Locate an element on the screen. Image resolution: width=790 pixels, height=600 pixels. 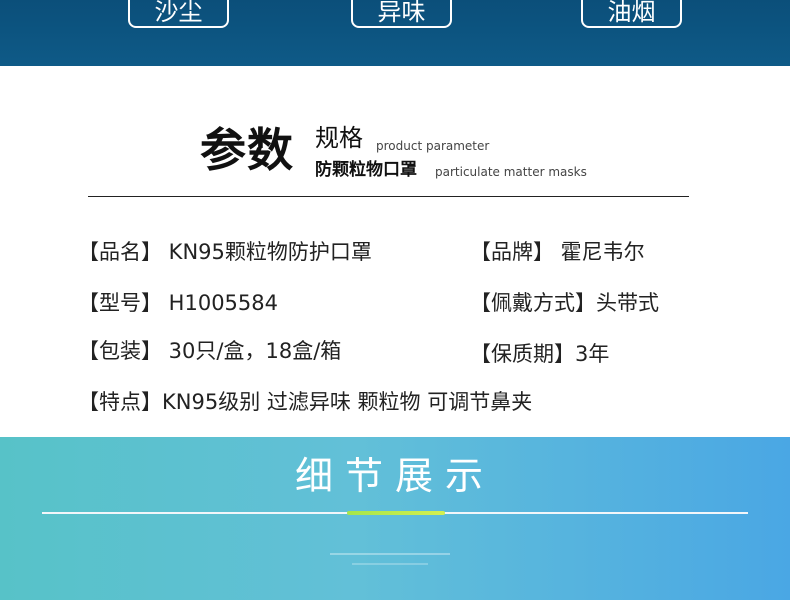
parameter-title: 参数 is located at coordinates (247, 150).